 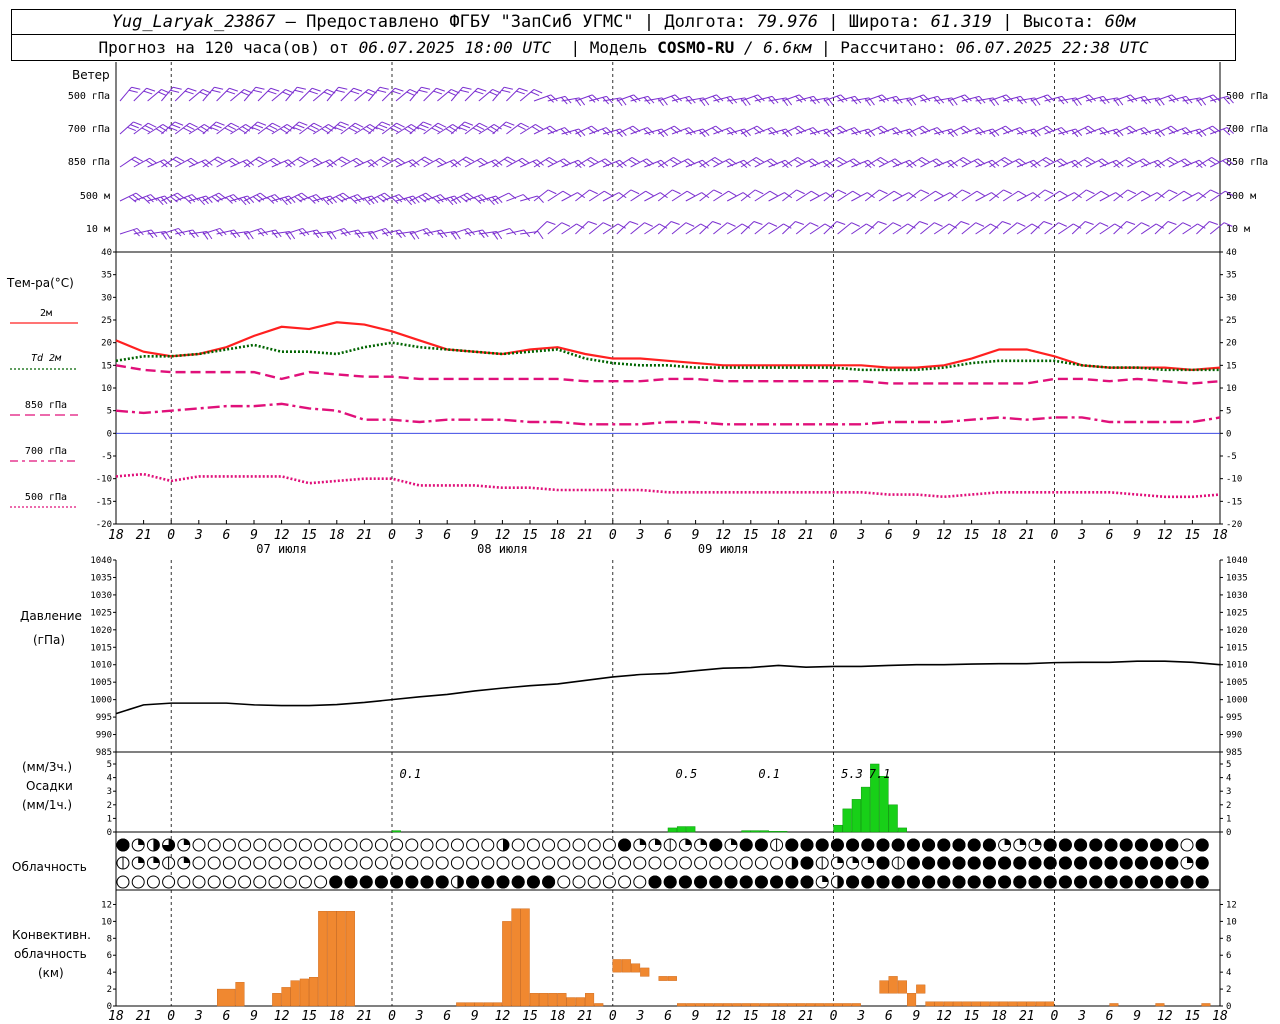 What do you see at coordinates (46, 497) in the screenshot?
I see `temp-legend-label: 500 гПа` at bounding box center [46, 497].